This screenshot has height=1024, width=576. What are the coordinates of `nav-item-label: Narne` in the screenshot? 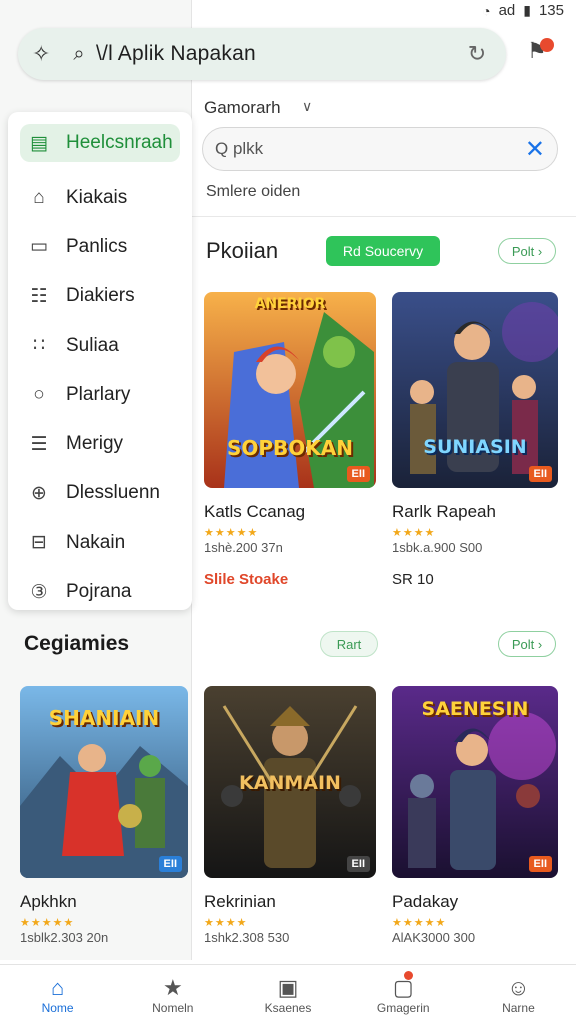 It's located at (518, 1007).